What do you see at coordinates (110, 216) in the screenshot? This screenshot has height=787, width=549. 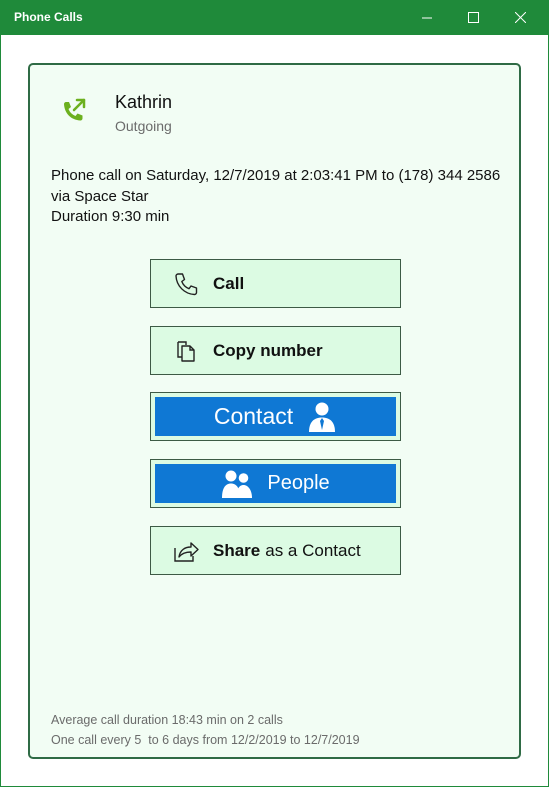 I see `call-duration: Duration 9:30 min` at bounding box center [110, 216].